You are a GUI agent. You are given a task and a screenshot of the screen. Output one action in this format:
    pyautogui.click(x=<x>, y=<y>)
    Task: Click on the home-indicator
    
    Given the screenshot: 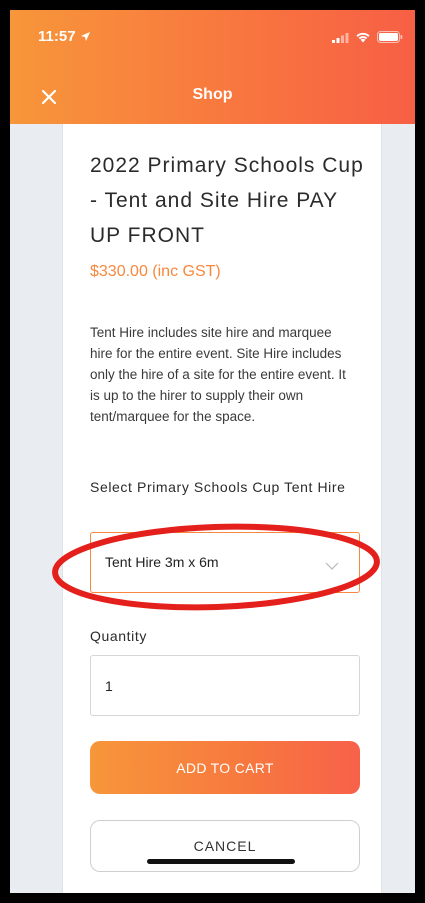 What is the action you would take?
    pyautogui.click(x=221, y=861)
    